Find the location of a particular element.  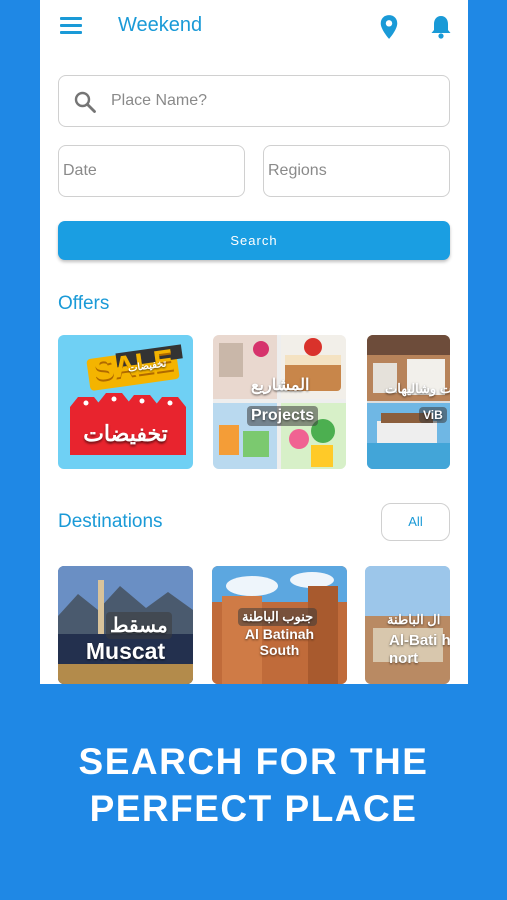

destinations-title: Destinations is located at coordinates (110, 521).